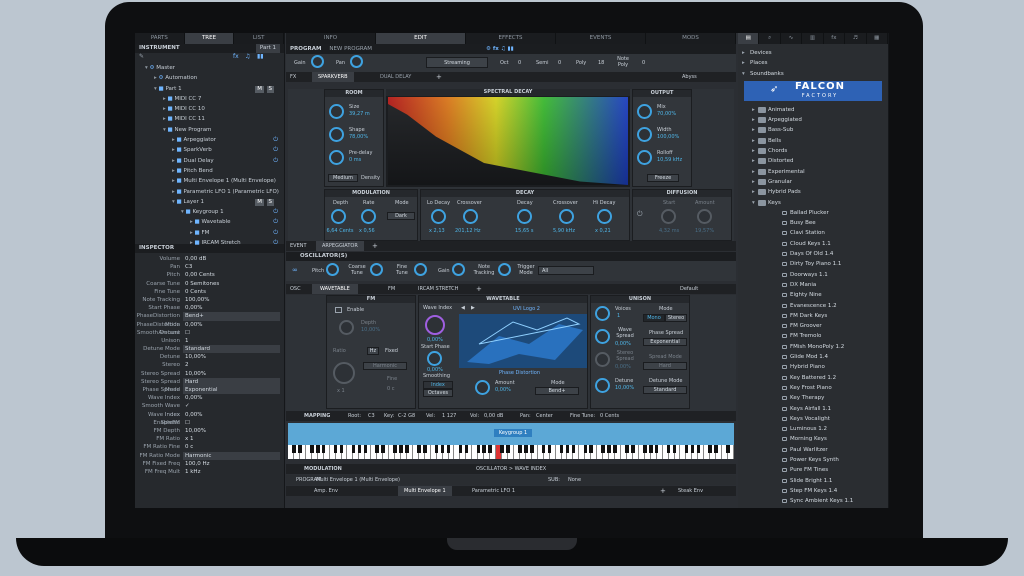 Image resolution: width=1024 pixels, height=576 pixels. Describe the element at coordinates (644, 134) in the screenshot. I see `width-knob` at that location.